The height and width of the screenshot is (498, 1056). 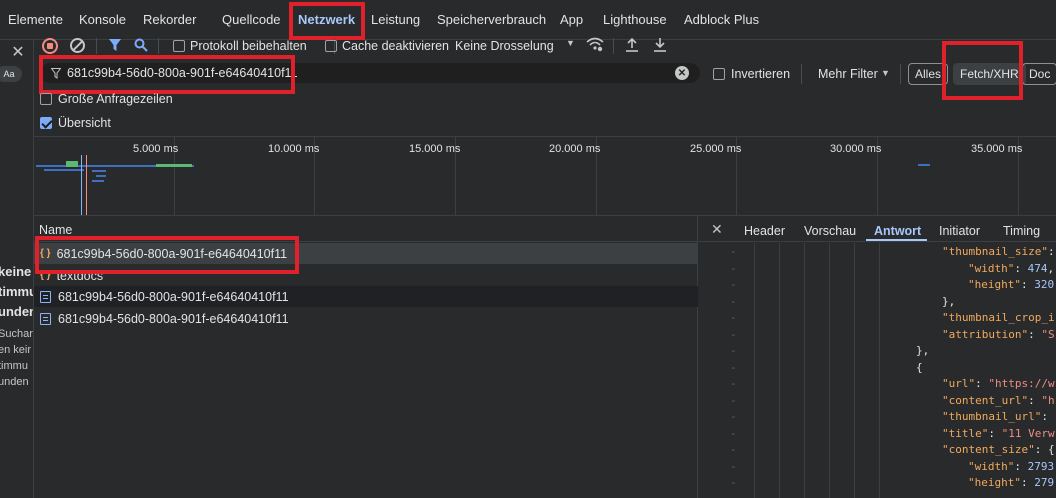 I want to click on tab-lighthouse: Lighthouse, so click(x=635, y=20).